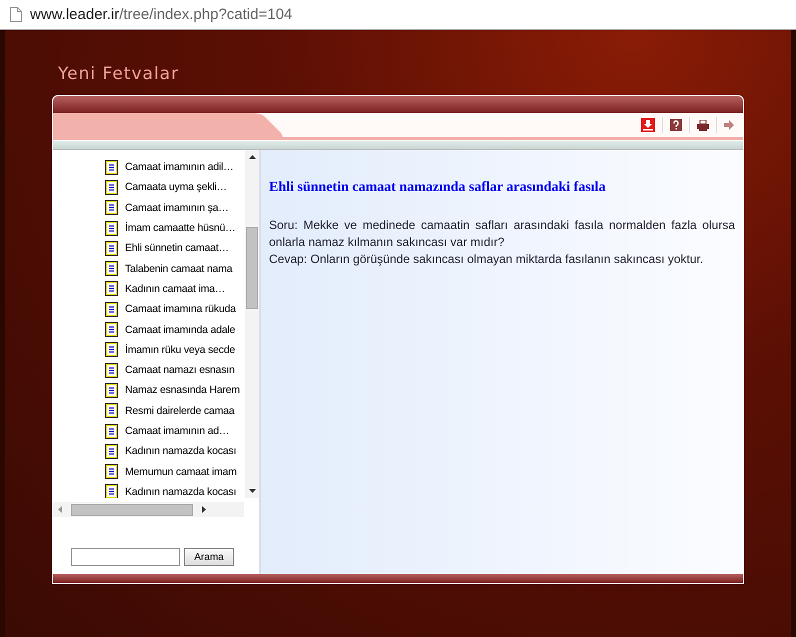  I want to click on tree-item: Resmi dairelerde camaa, so click(179, 410).